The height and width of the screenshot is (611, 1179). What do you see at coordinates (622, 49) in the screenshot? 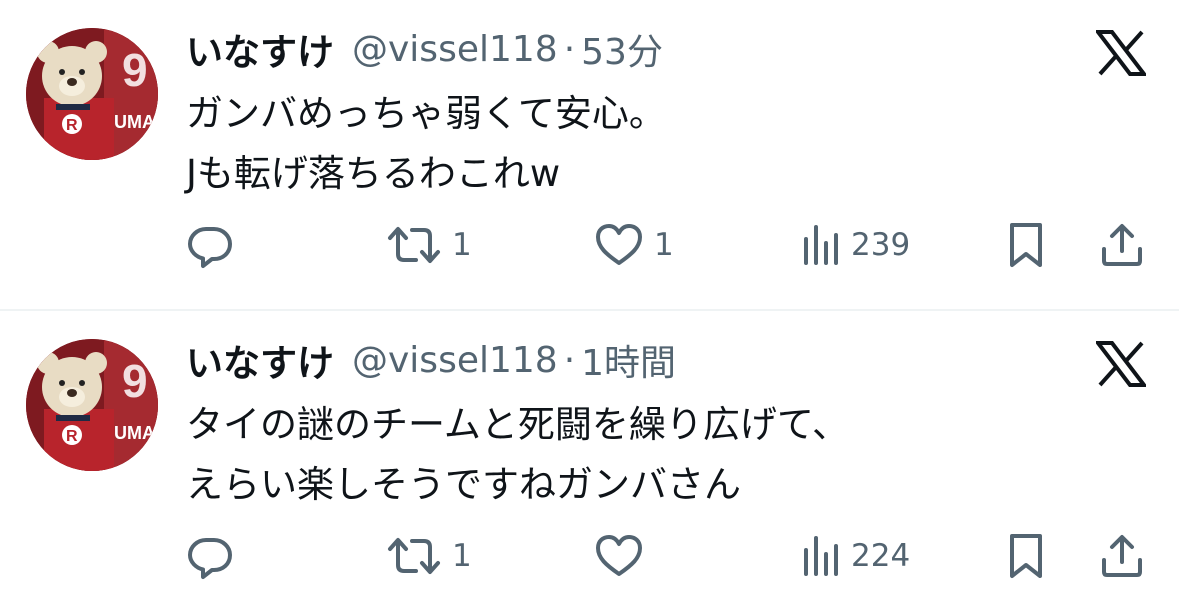
I see `timestamp: 53分` at bounding box center [622, 49].